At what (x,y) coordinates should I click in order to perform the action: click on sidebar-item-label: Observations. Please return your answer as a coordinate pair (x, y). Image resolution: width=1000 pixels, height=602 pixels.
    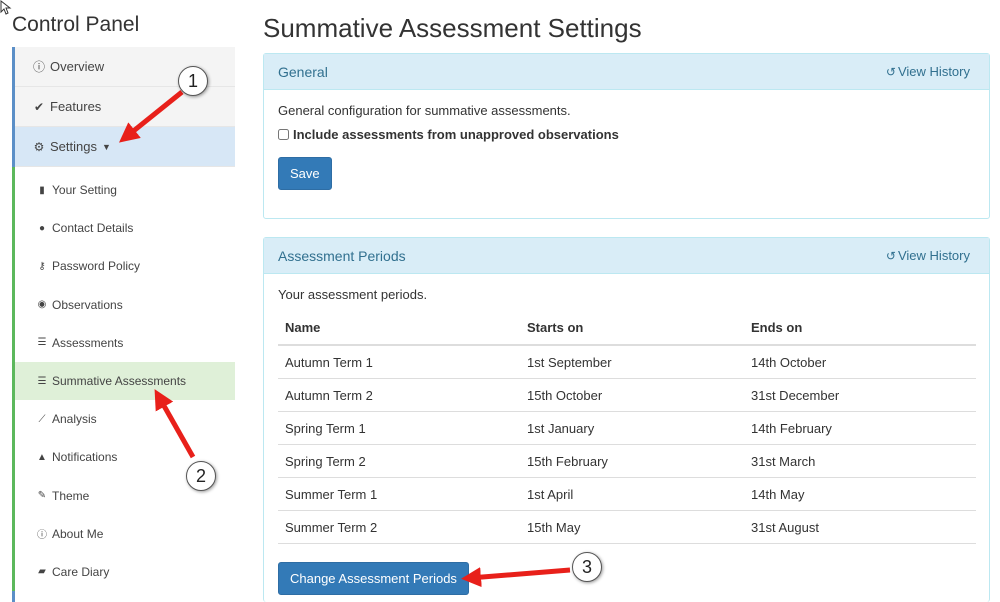
    Looking at the image, I should click on (87, 304).